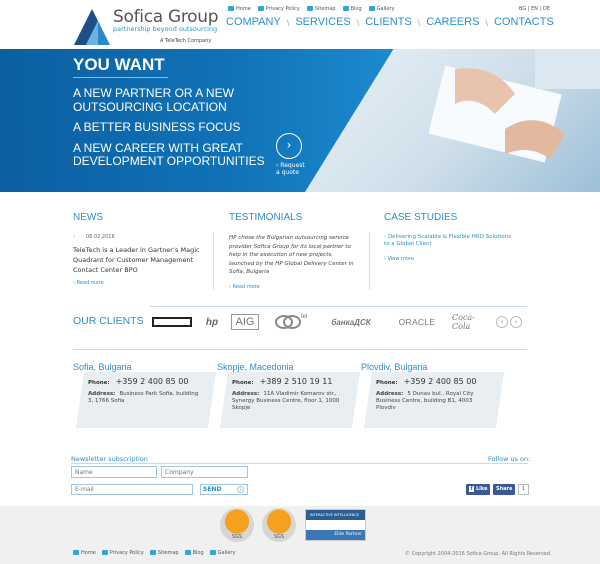 The image size is (600, 564). Describe the element at coordinates (186, 41) in the screenshot. I see `parent-company: A TeleTech Company` at that location.